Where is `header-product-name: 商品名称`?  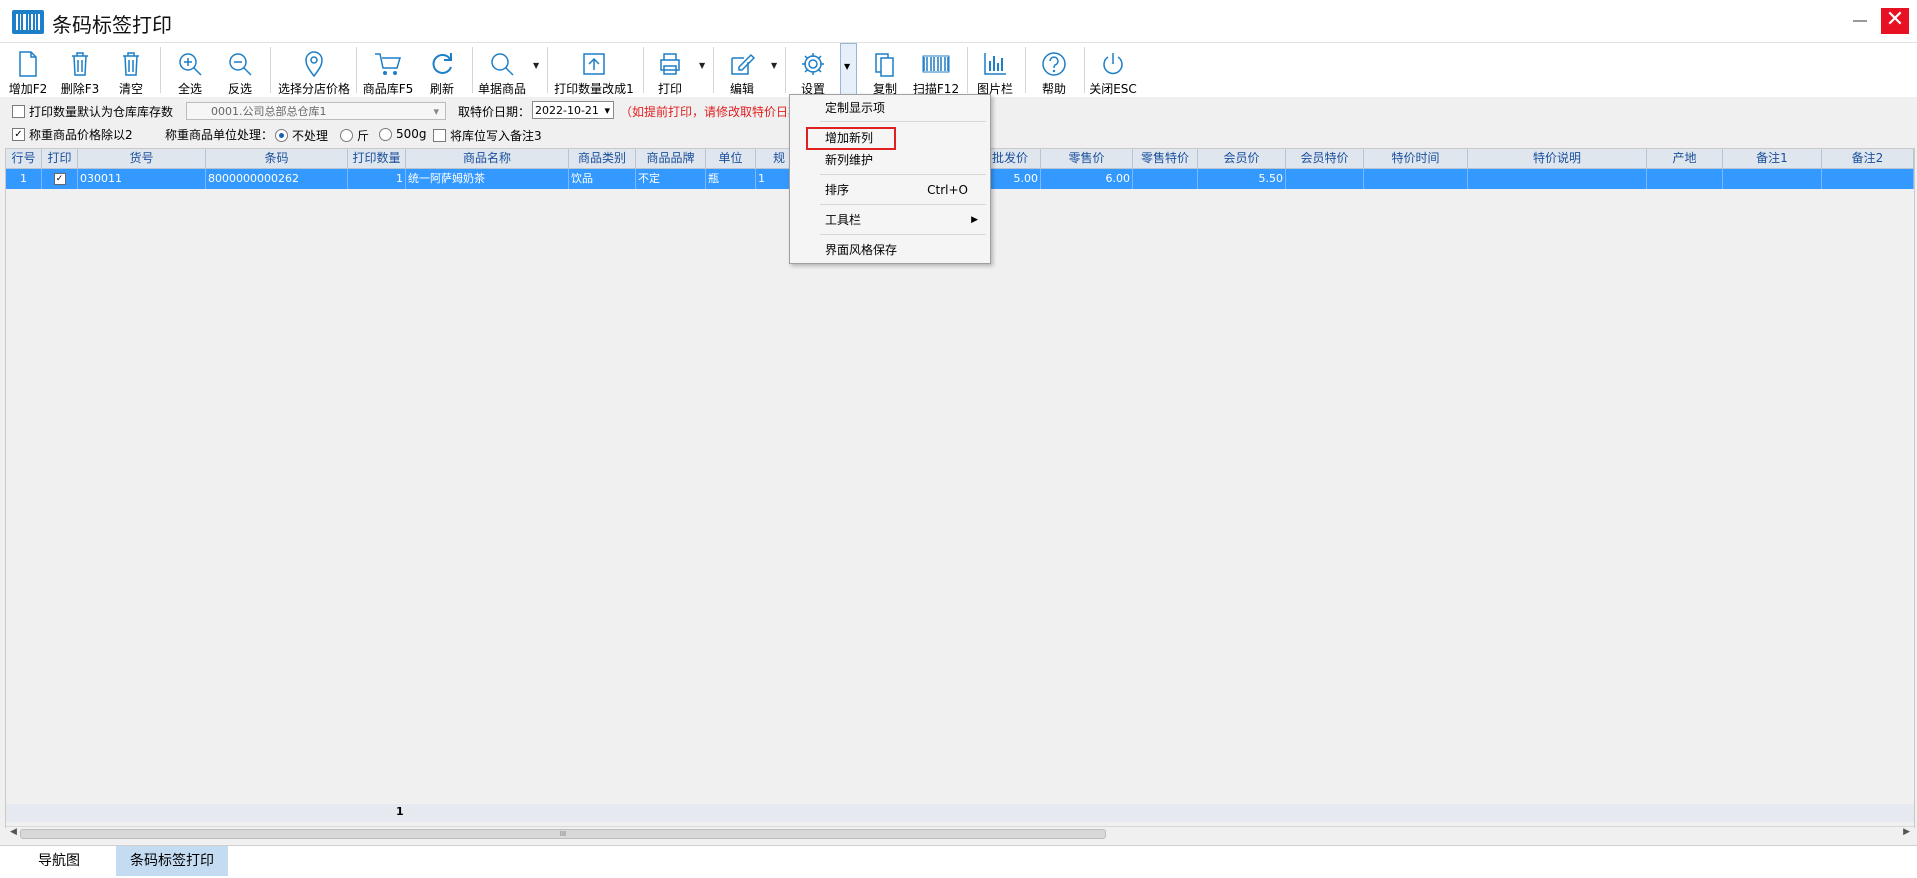 header-product-name: 商品名称 is located at coordinates (487, 158).